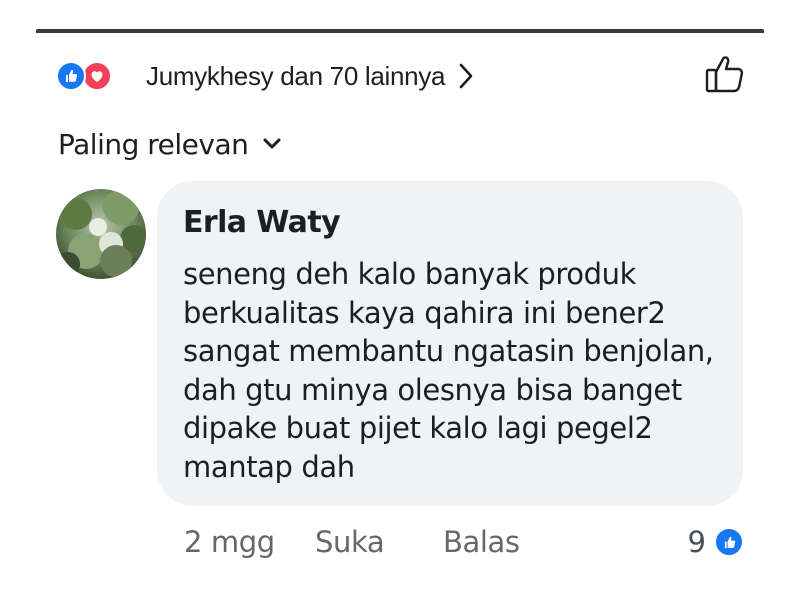 The height and width of the screenshot is (610, 800). What do you see at coordinates (466, 76) in the screenshot?
I see `chevron-right-icon` at bounding box center [466, 76].